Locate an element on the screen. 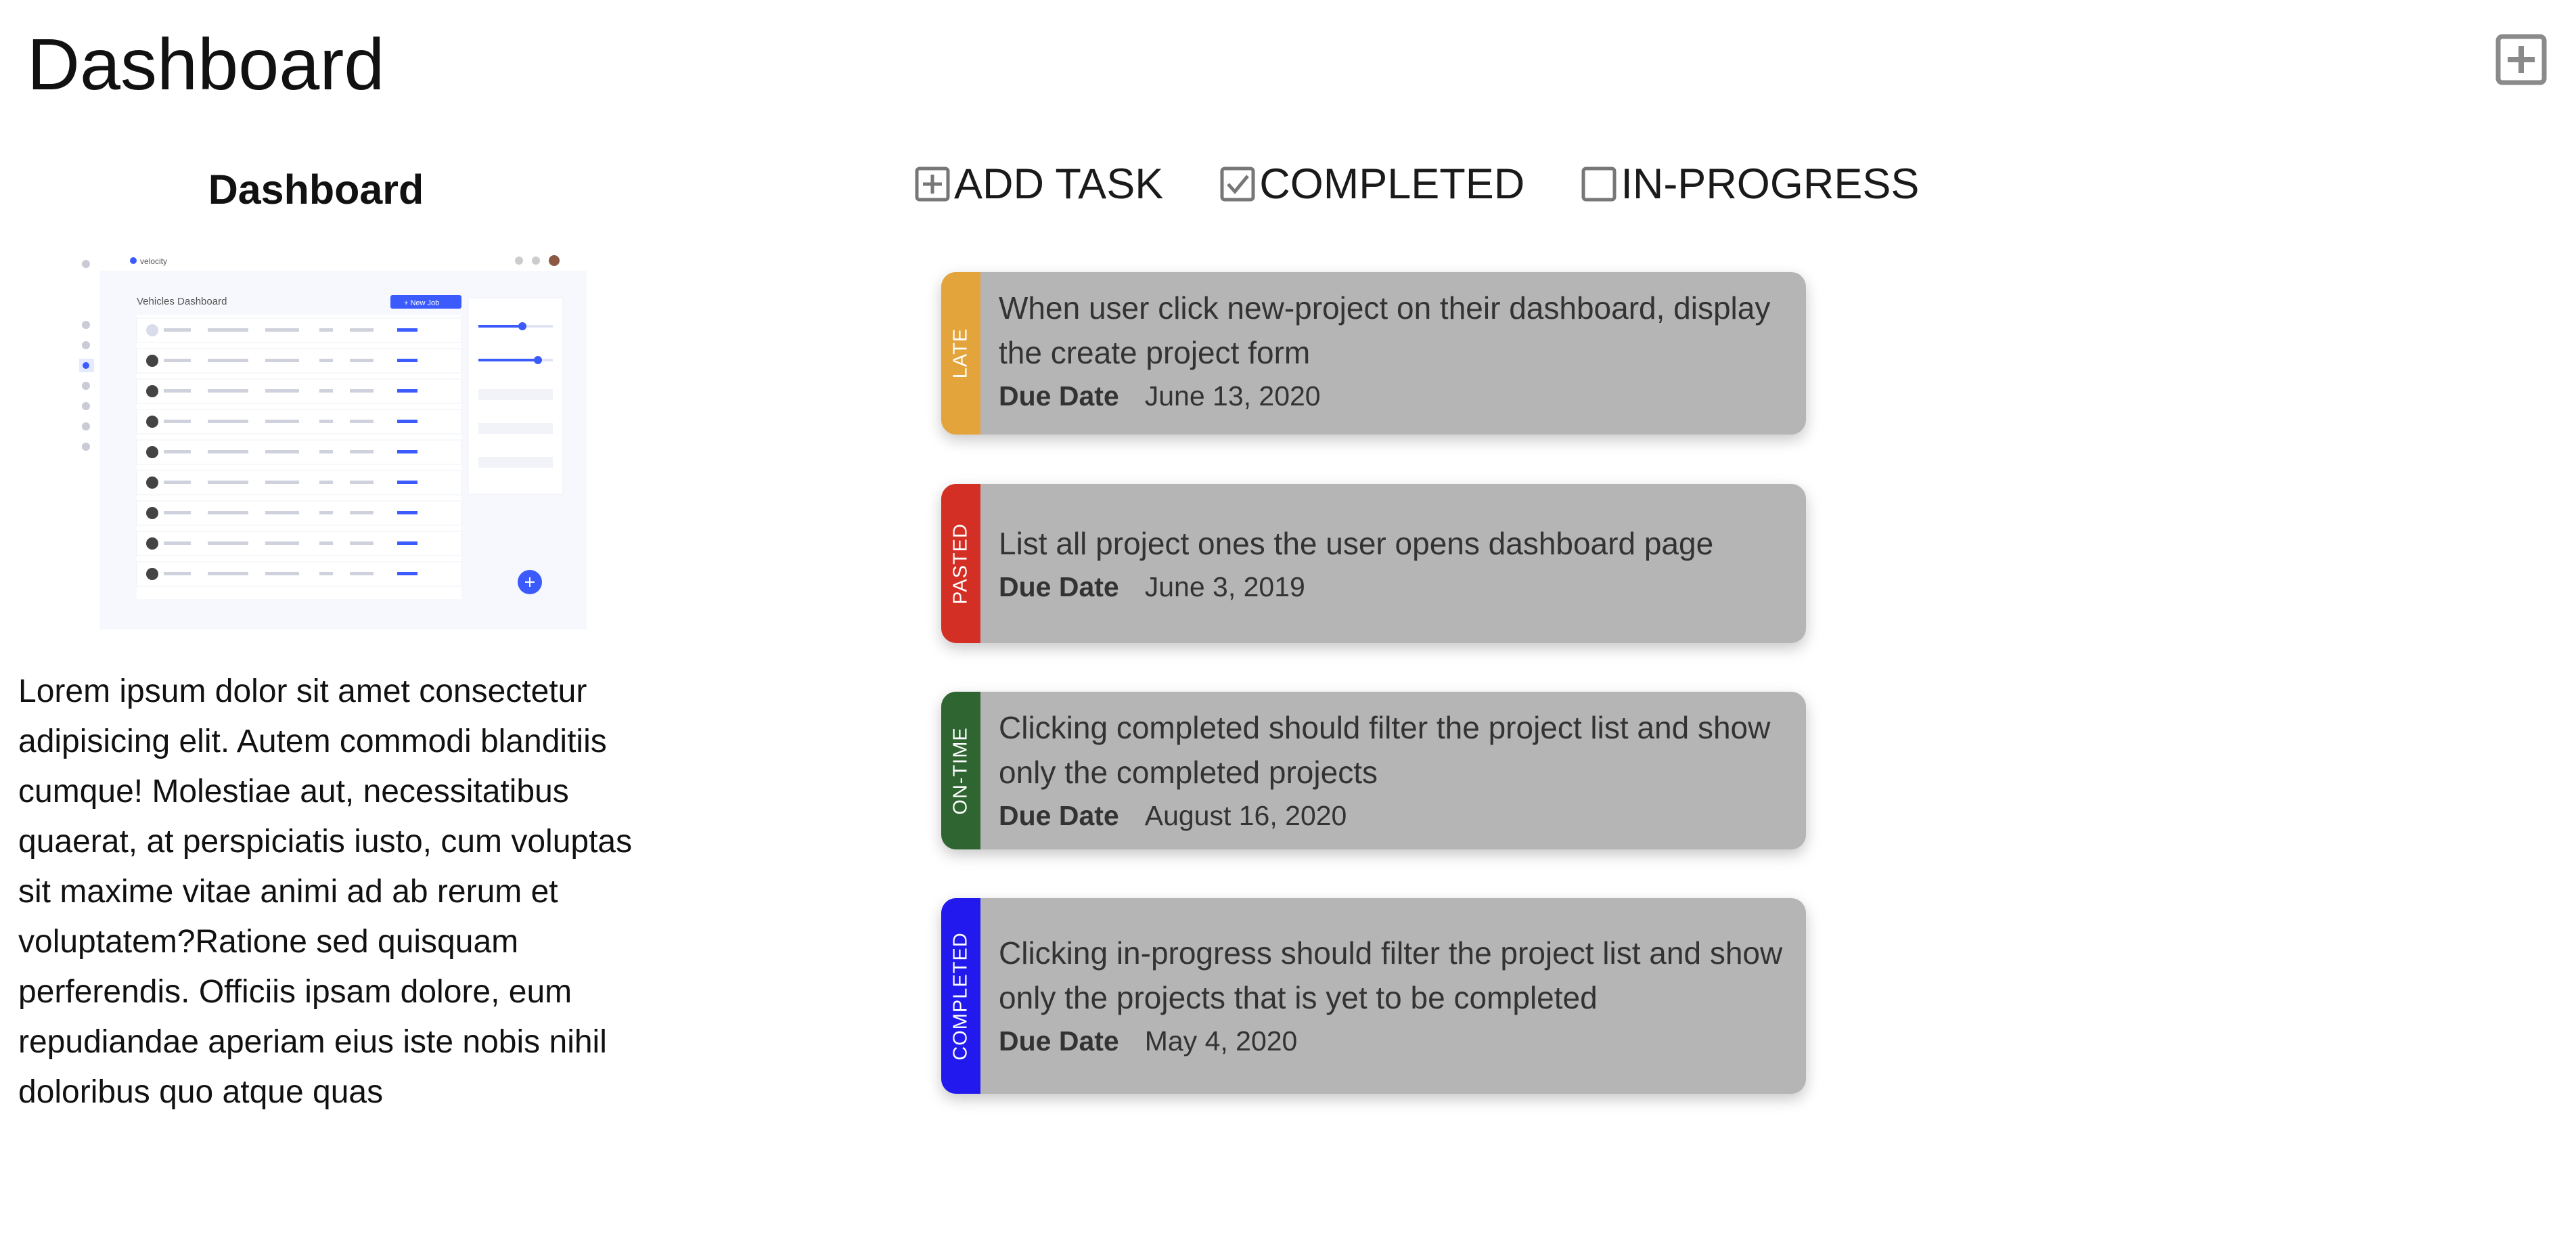 The image size is (2576, 1242). completed-filter: COMPLETED is located at coordinates (1372, 184).